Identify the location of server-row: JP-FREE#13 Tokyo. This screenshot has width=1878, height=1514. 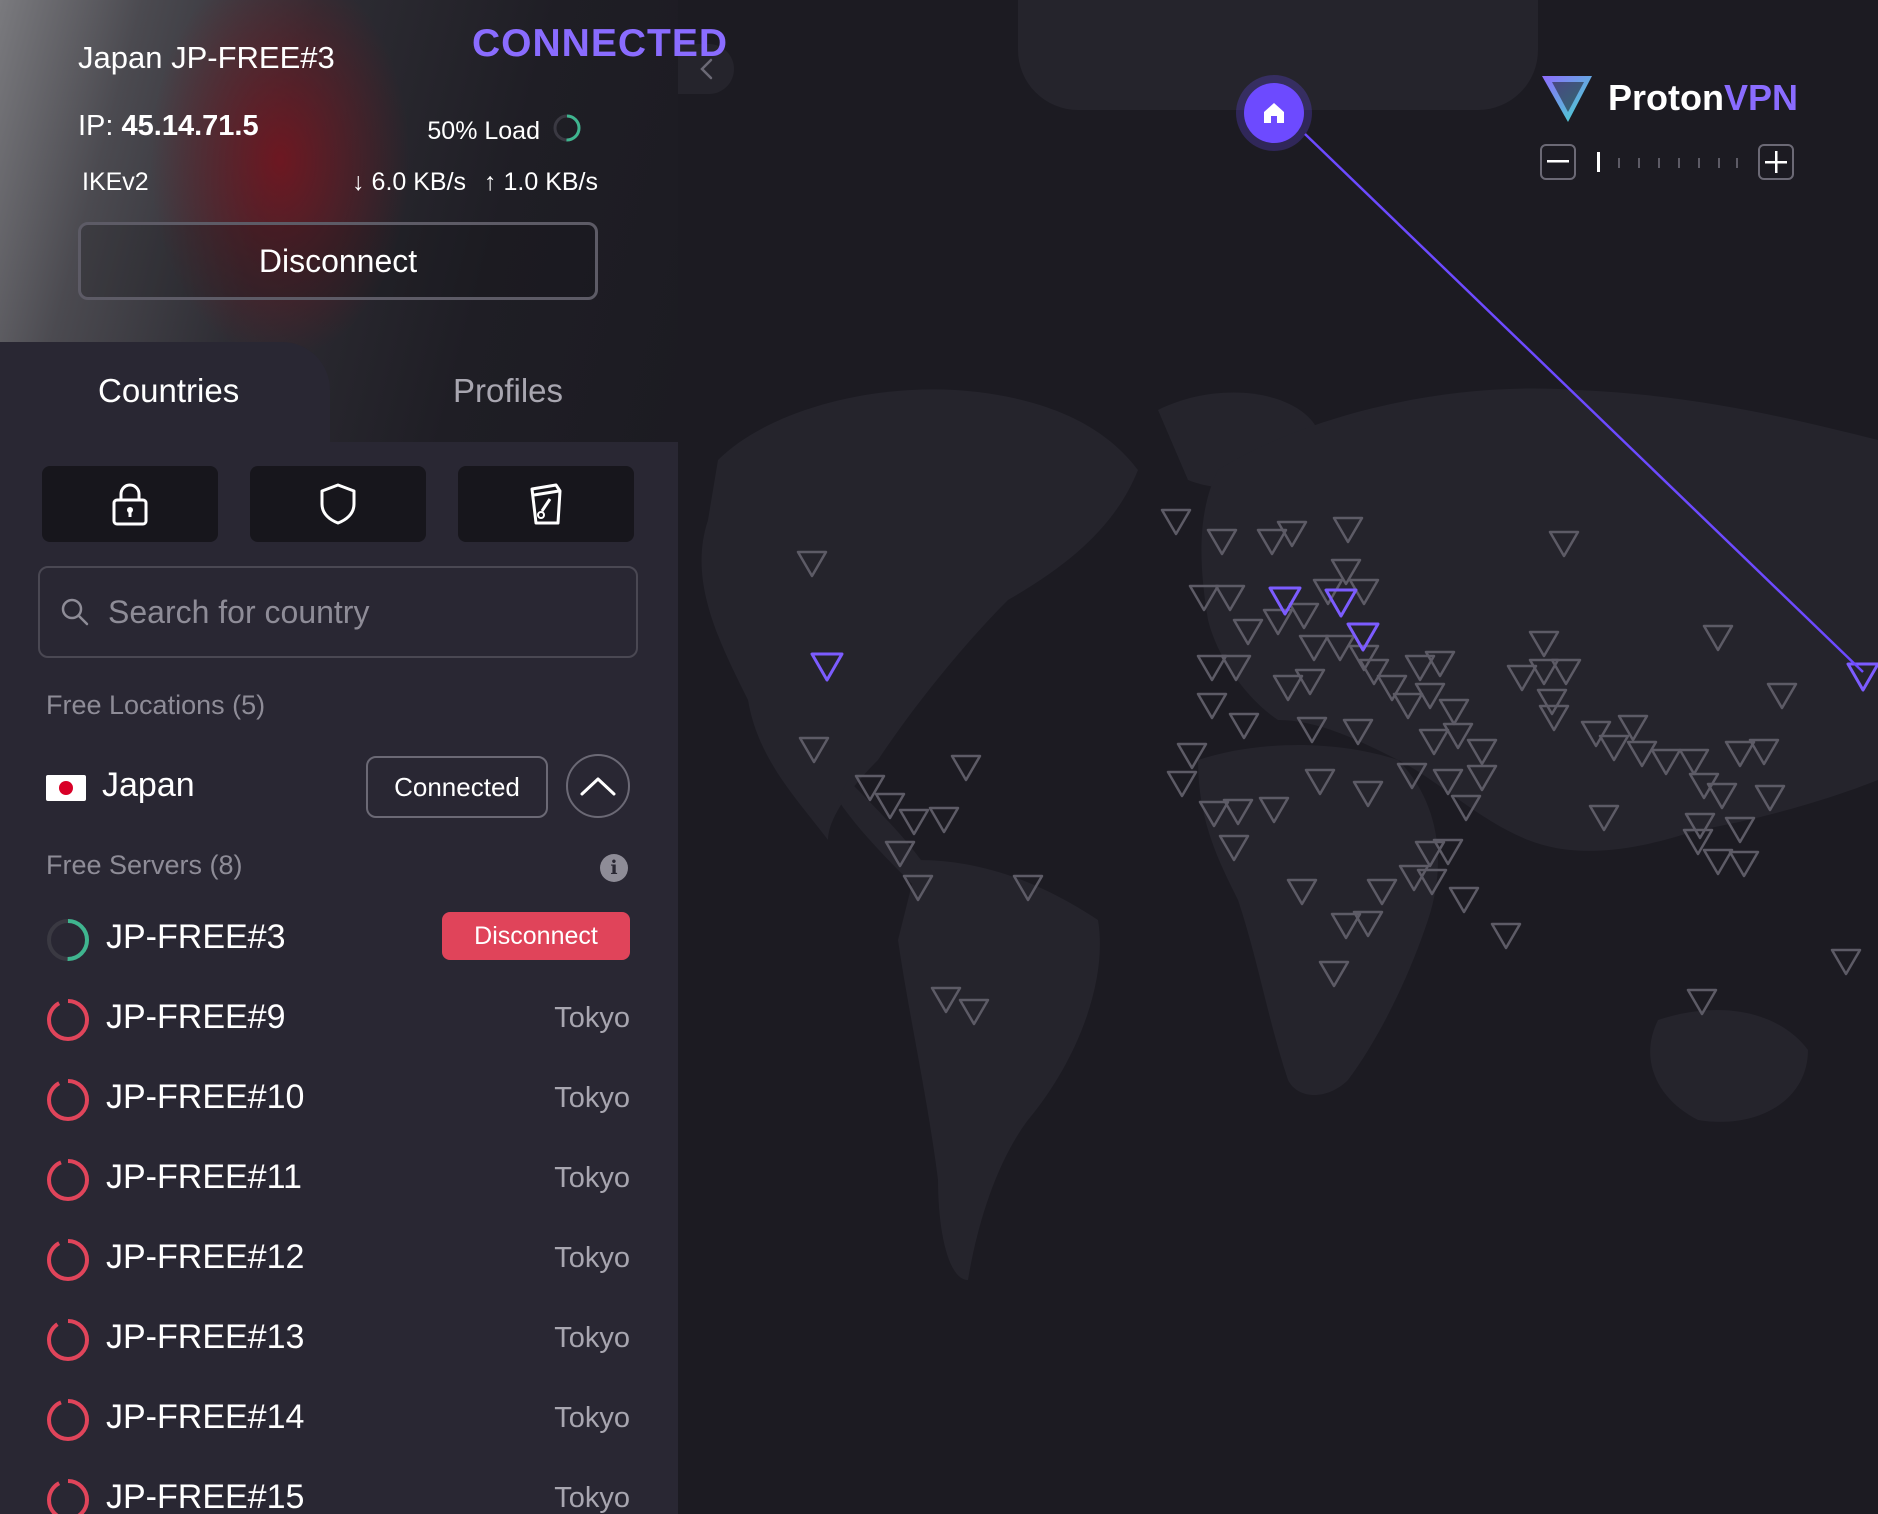
(338, 1338).